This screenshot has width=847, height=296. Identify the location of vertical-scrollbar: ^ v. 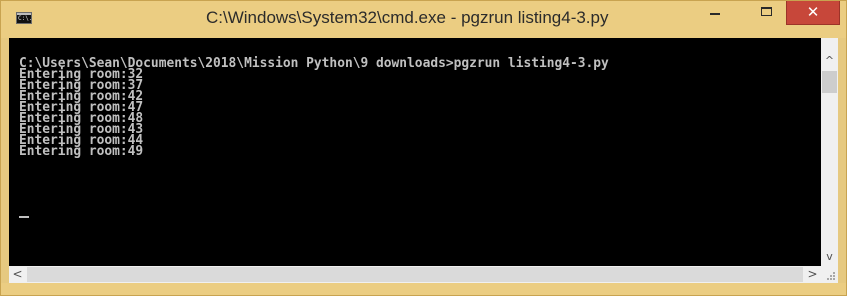
(829, 152).